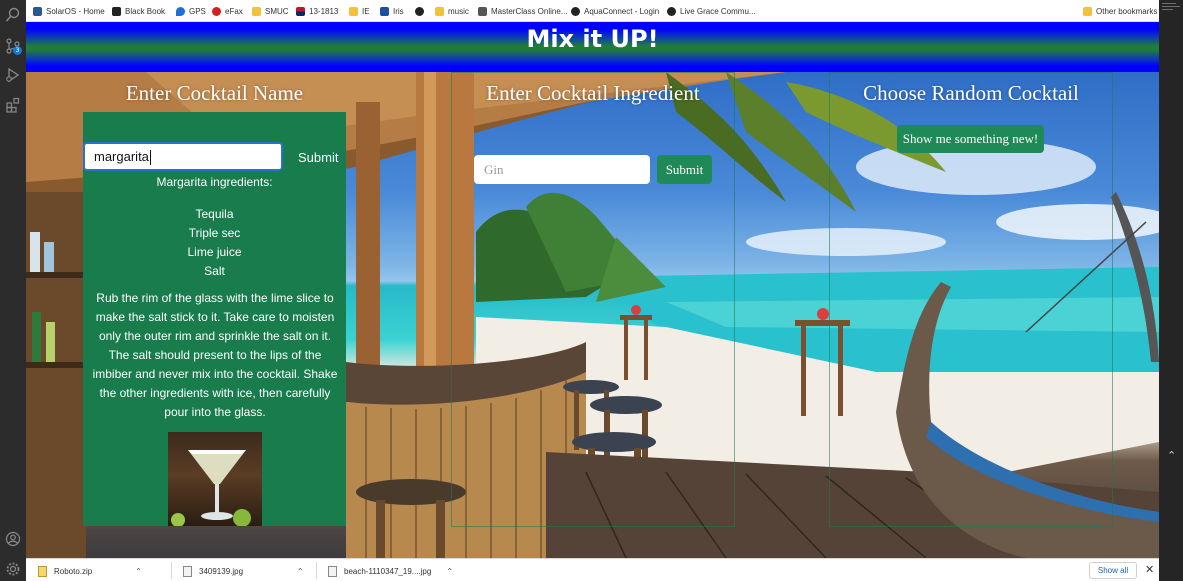 The image size is (1183, 581). What do you see at coordinates (592, 39) in the screenshot?
I see `app-title: Mix it UP!` at bounding box center [592, 39].